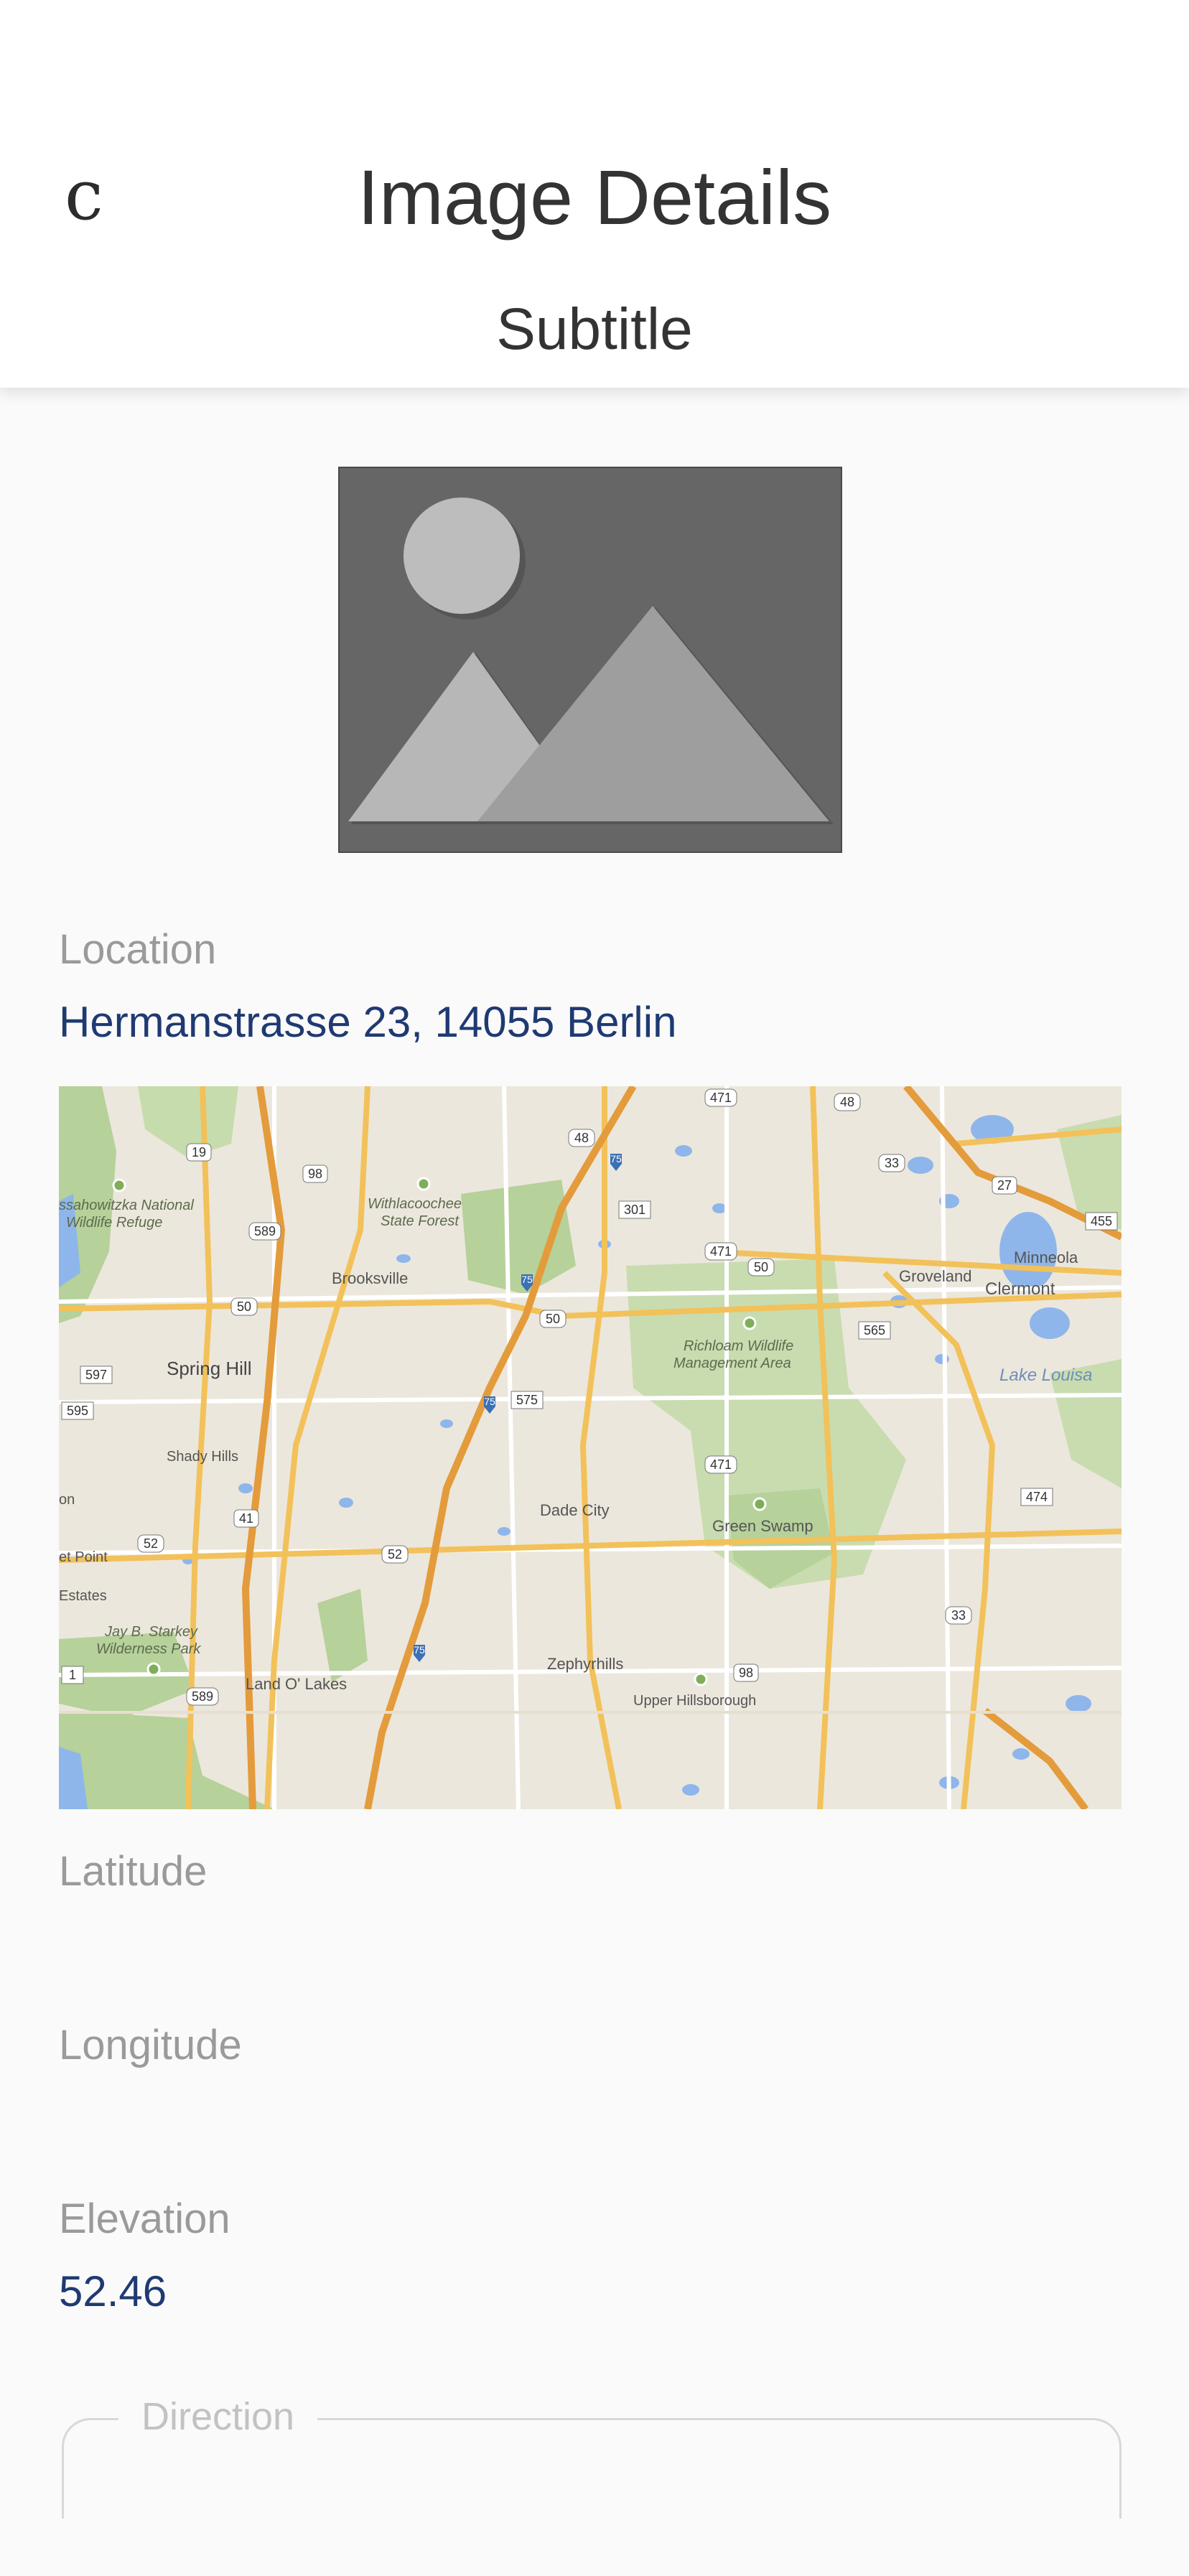 This screenshot has width=1189, height=2576. What do you see at coordinates (527, 1400) in the screenshot?
I see `svg-text: 575` at bounding box center [527, 1400].